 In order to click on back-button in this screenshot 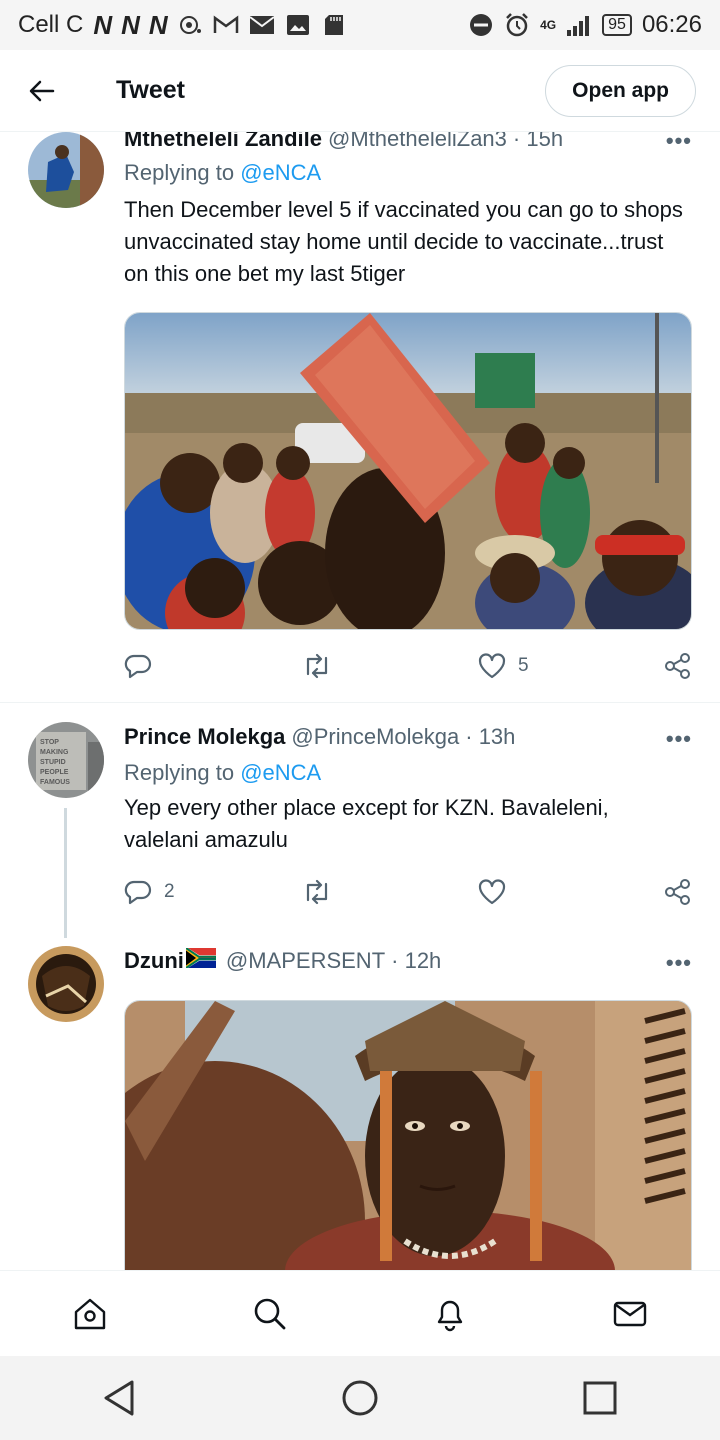, I will do `click(42, 91)`.